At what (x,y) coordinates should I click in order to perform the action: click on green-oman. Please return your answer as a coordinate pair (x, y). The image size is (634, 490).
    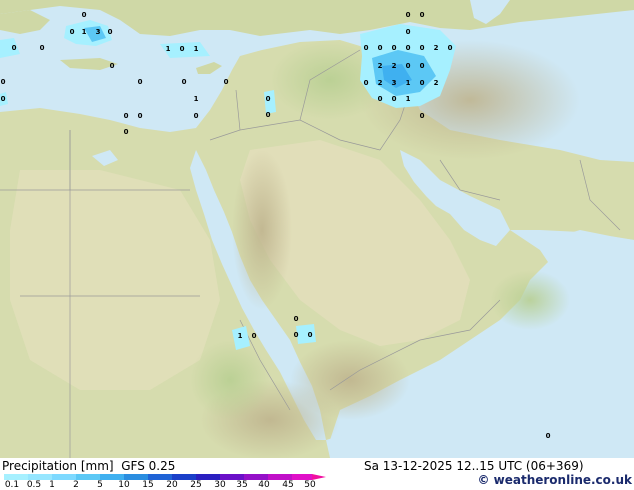
    Looking at the image, I should click on (530, 300).